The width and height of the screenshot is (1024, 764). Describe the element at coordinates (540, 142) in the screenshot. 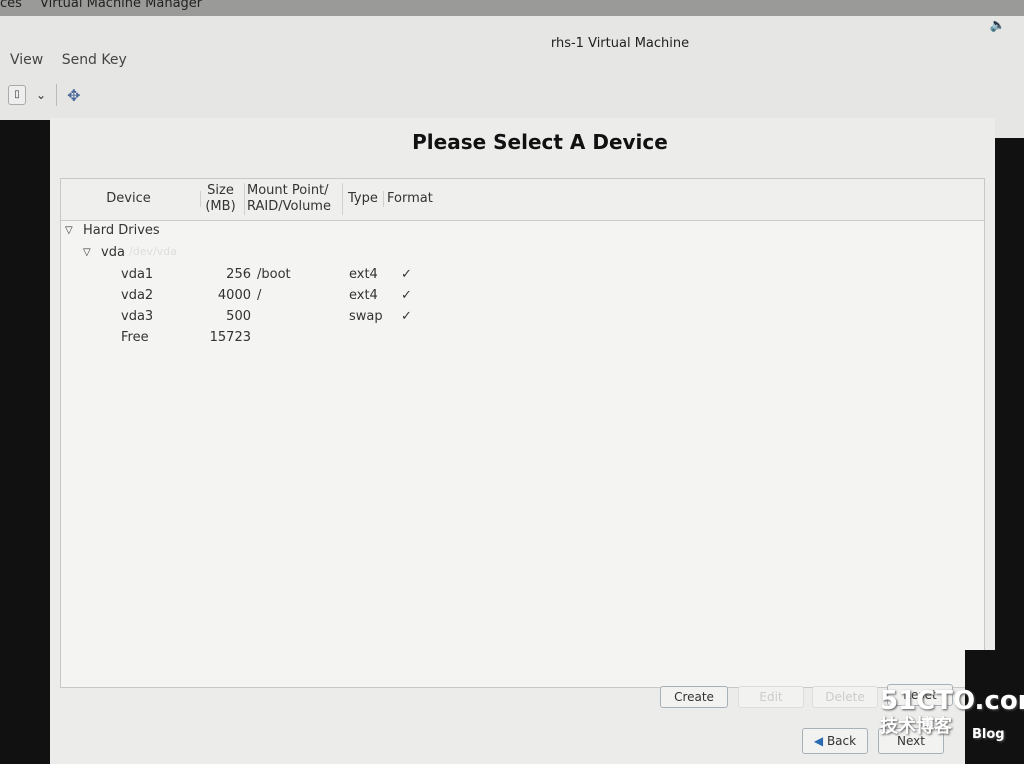

I see `page-title: Please Select A Device` at that location.